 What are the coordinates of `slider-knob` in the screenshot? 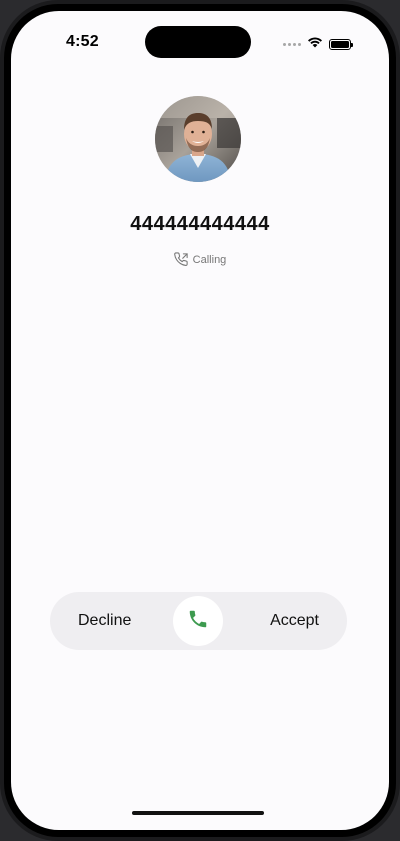 It's located at (198, 621).